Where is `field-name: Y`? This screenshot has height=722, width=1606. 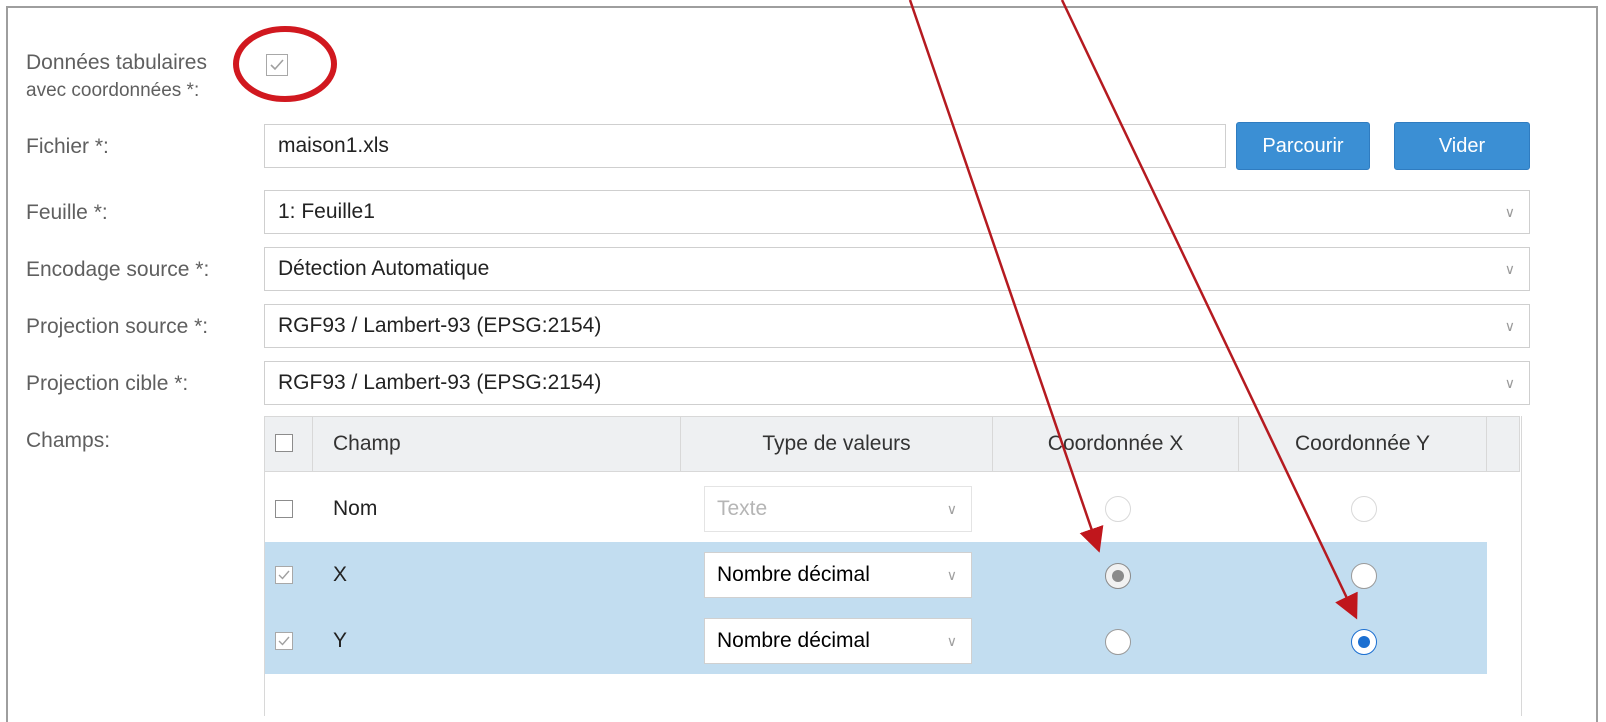
field-name: Y is located at coordinates (340, 640).